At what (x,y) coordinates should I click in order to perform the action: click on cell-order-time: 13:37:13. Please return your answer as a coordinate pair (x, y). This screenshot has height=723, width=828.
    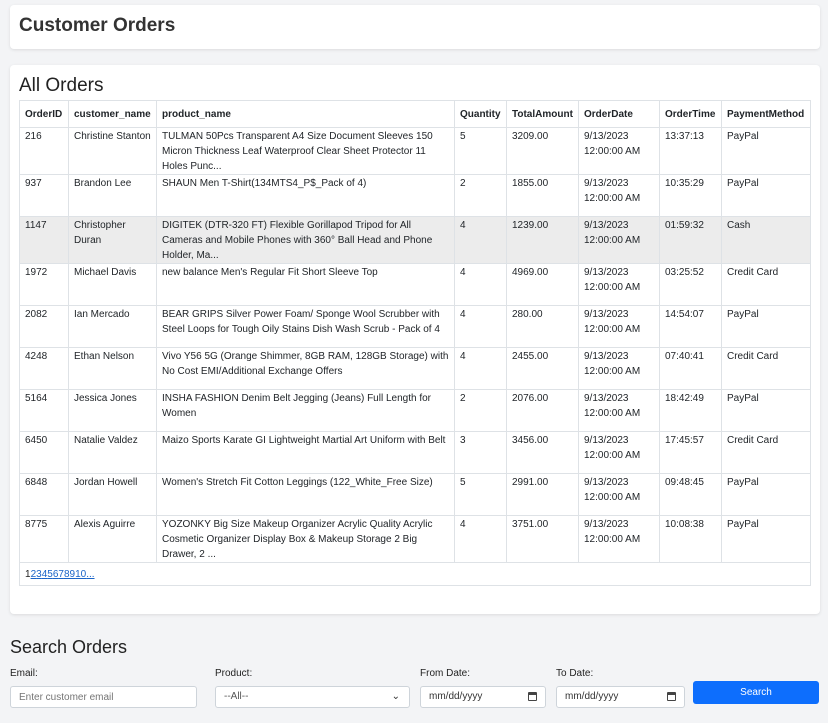
    Looking at the image, I should click on (690, 151).